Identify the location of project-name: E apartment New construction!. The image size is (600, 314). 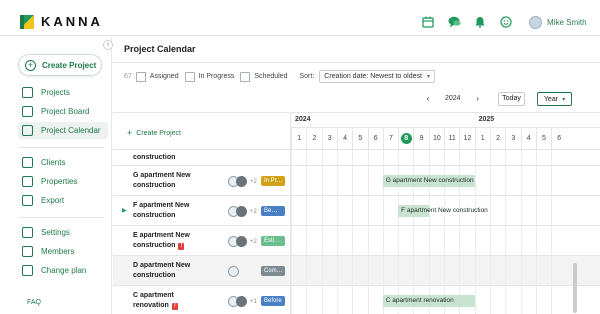
(172, 241).